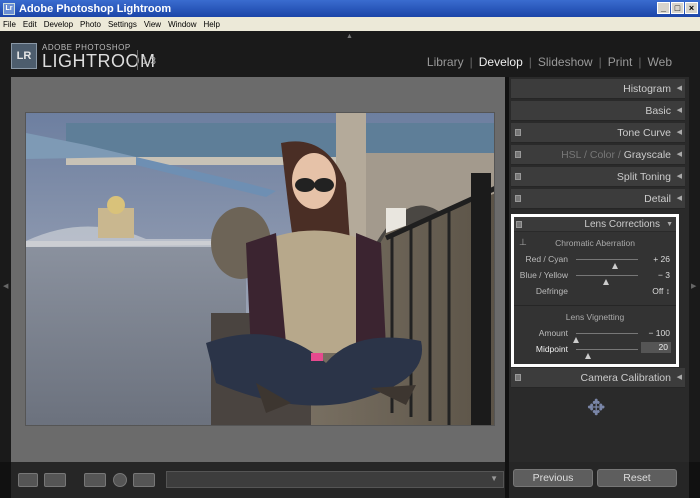  I want to click on right-panel-edge: ▶, so click(694, 269).